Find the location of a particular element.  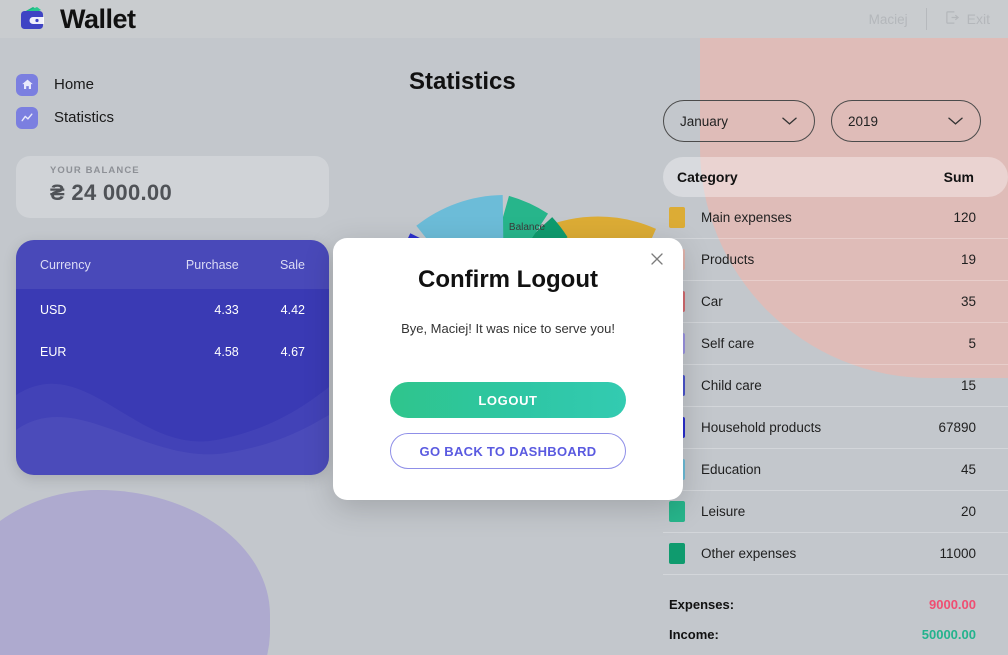

close-icon is located at coordinates (657, 259).